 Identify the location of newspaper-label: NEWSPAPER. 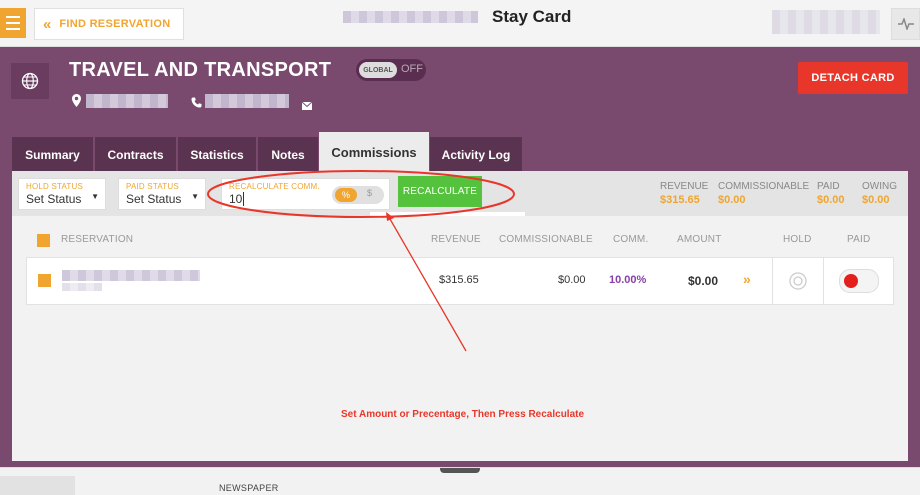
(249, 488).